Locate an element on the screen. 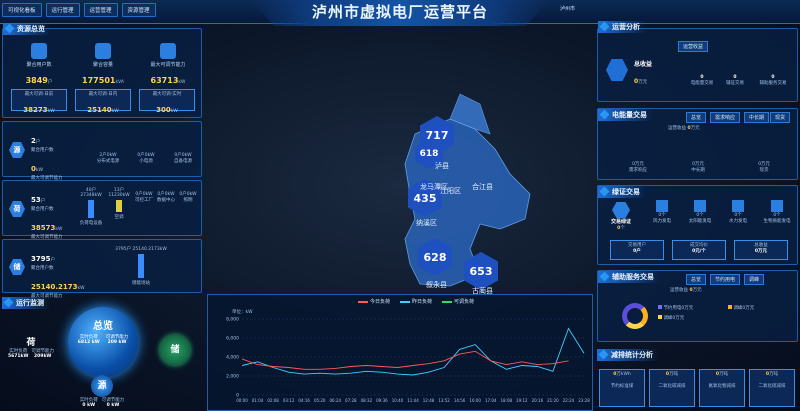 This screenshot has width=800, height=411. weather-location: 泸州市 is located at coordinates (568, 9).